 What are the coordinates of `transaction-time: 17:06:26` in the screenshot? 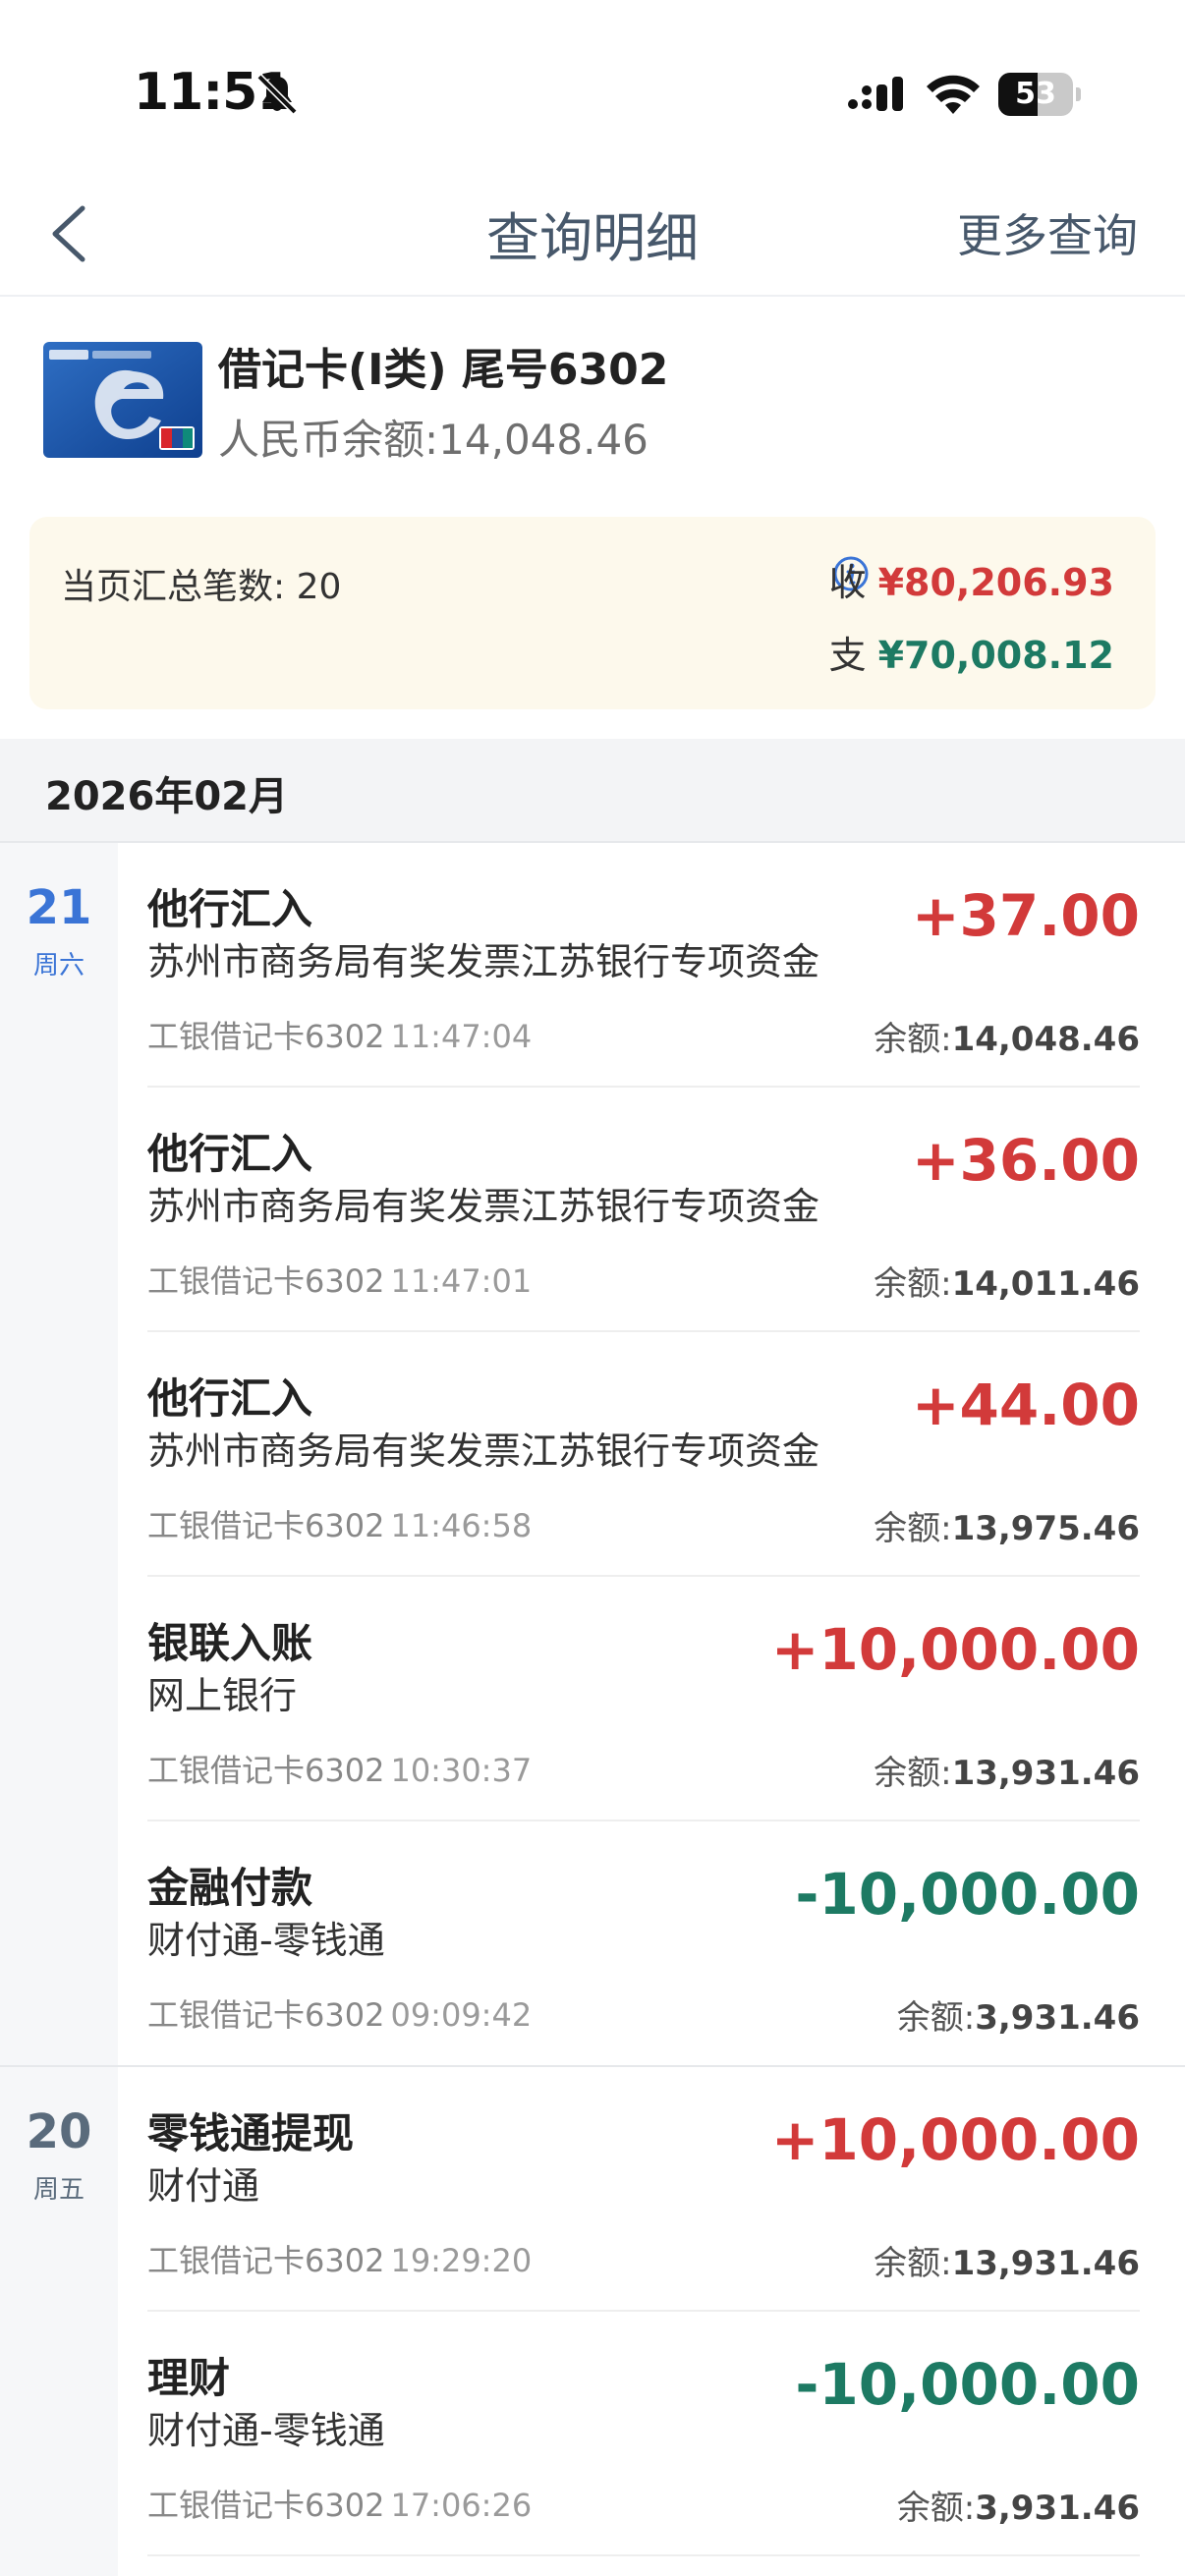 It's located at (462, 2505).